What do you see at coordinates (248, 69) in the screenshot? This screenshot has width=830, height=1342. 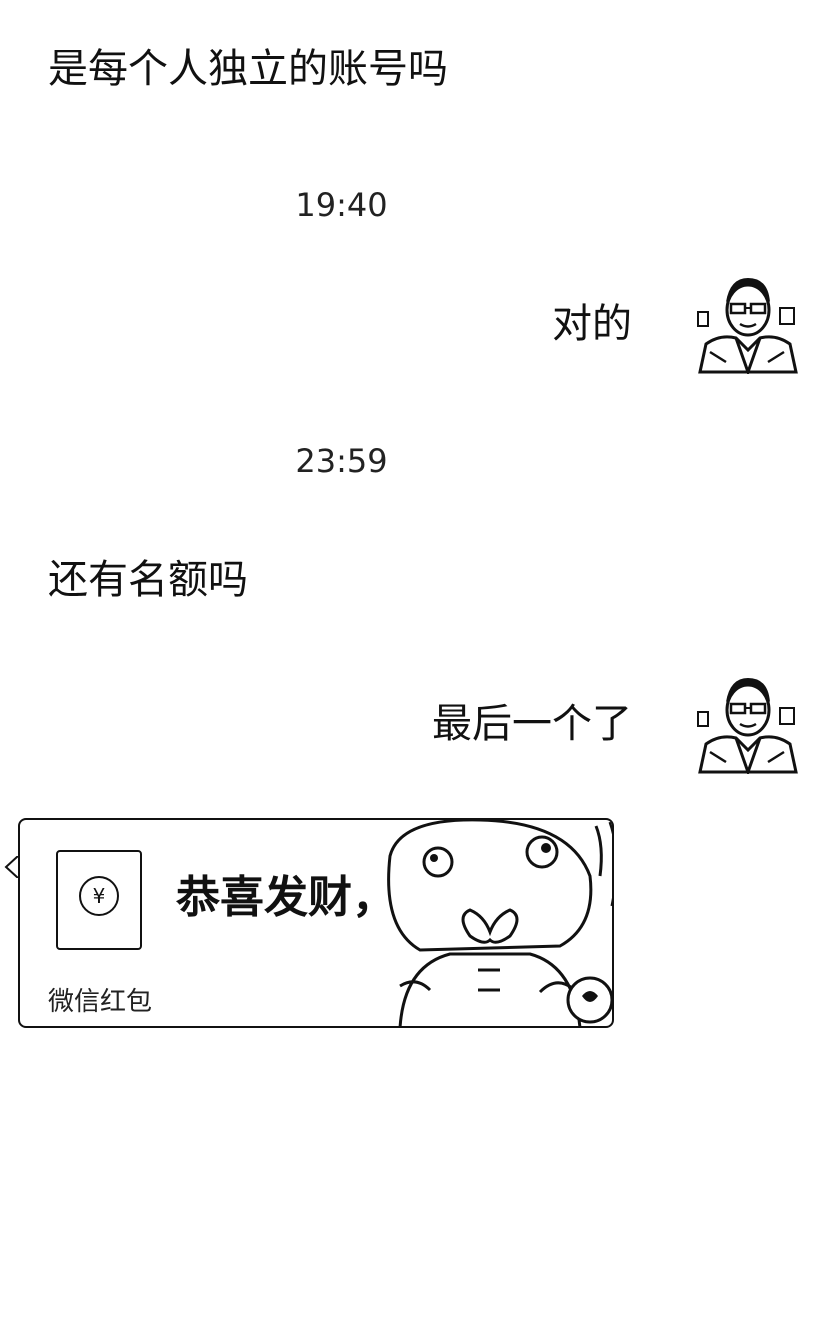 I see `incoming-message-text: 是每个人独立的账号吗` at bounding box center [248, 69].